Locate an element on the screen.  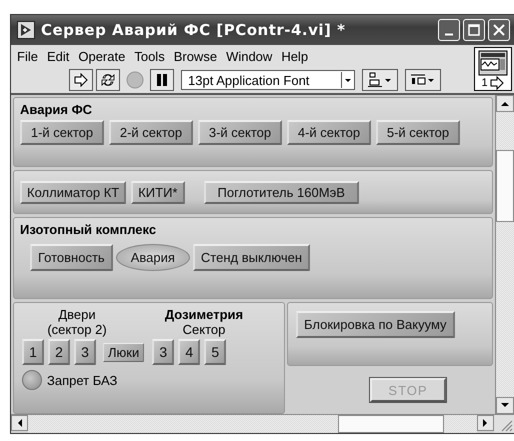
down-arrow-icon is located at coordinates (505, 405).